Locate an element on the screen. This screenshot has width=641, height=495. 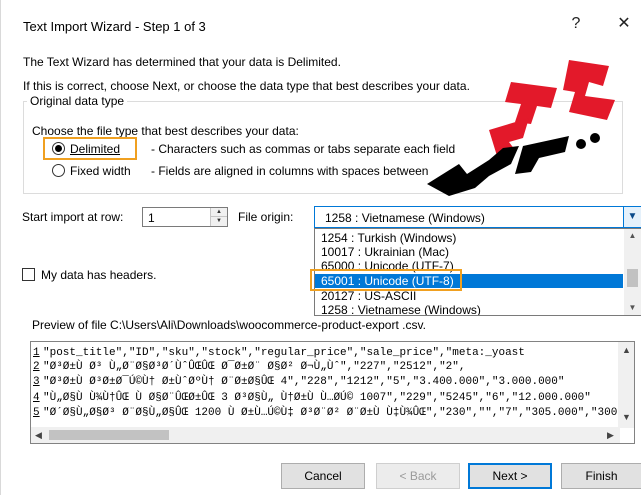
fixed-width-label: Fixed width is located at coordinates (100, 171).